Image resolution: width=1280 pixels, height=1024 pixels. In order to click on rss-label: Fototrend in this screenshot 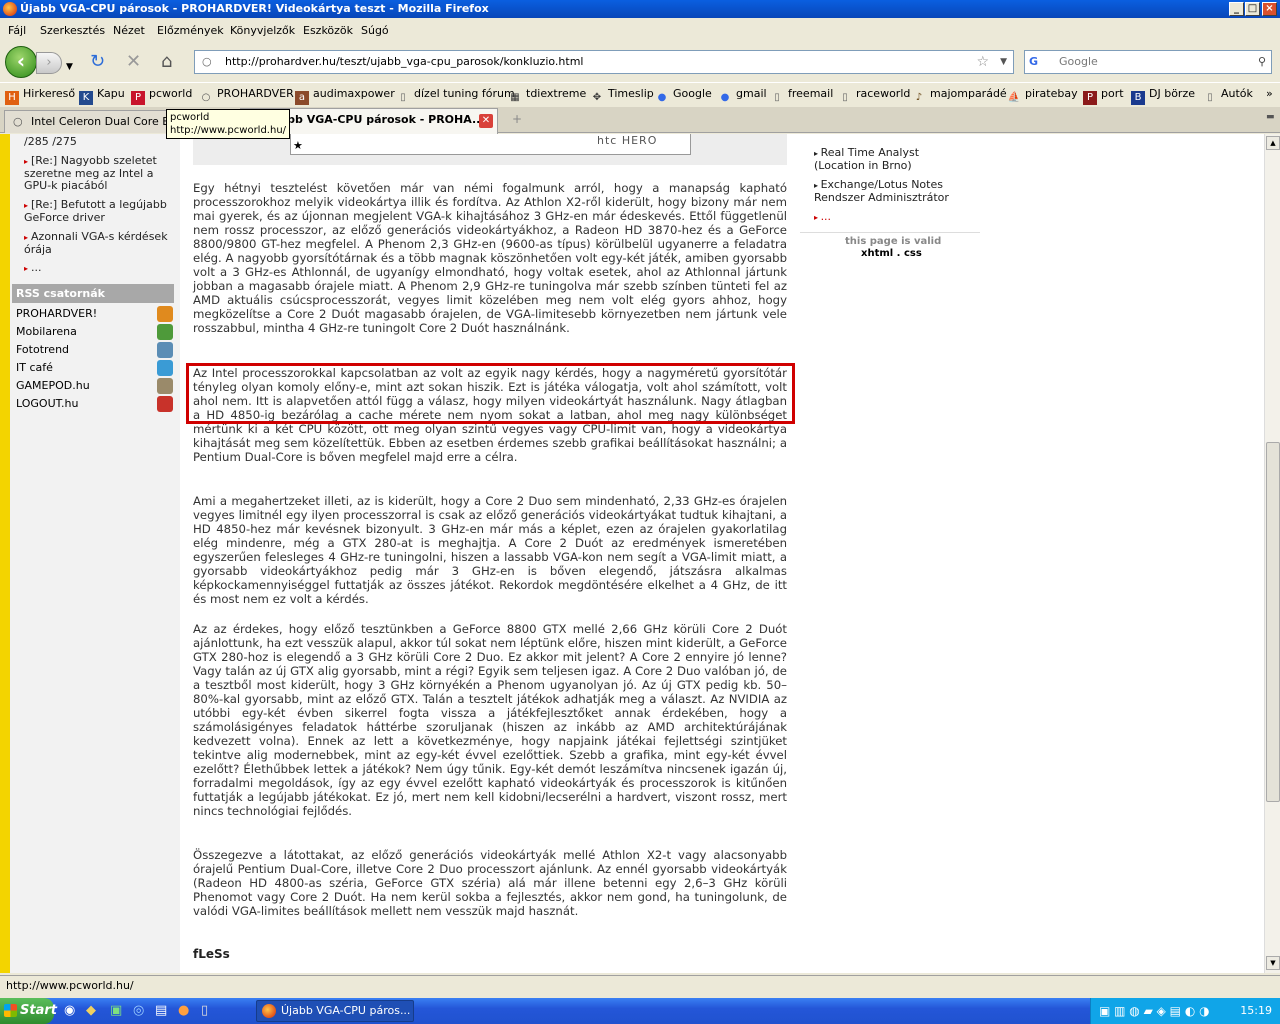, I will do `click(42, 349)`.